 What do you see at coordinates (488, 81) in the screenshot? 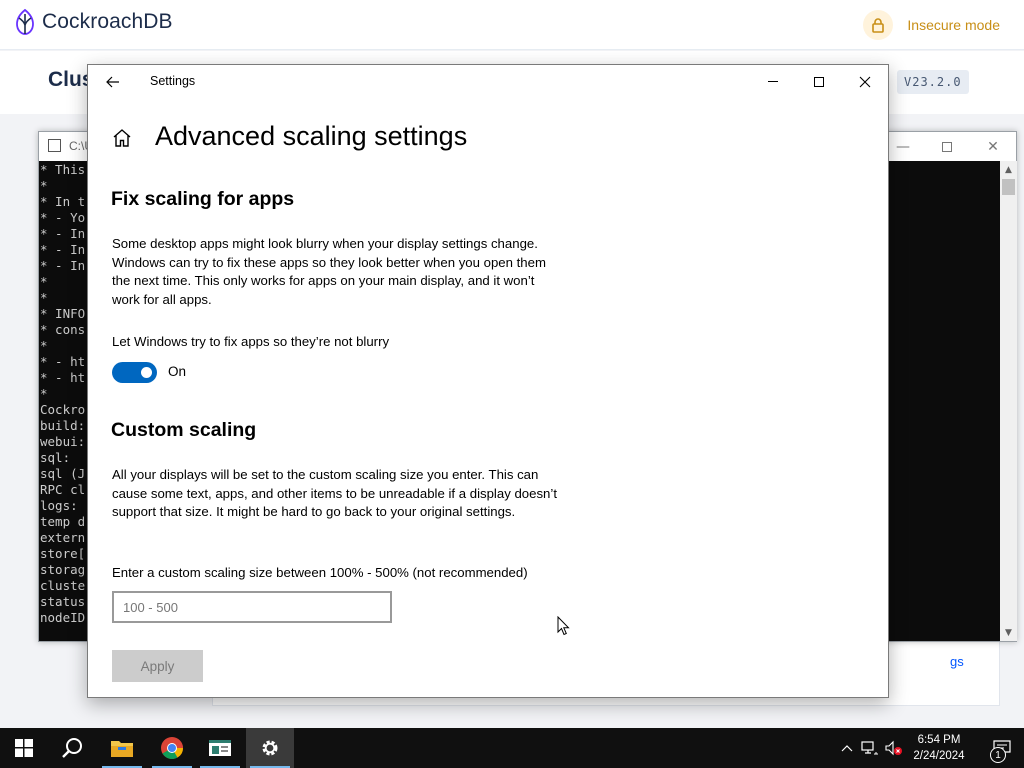
I see `settings-titlebar: Settings` at bounding box center [488, 81].